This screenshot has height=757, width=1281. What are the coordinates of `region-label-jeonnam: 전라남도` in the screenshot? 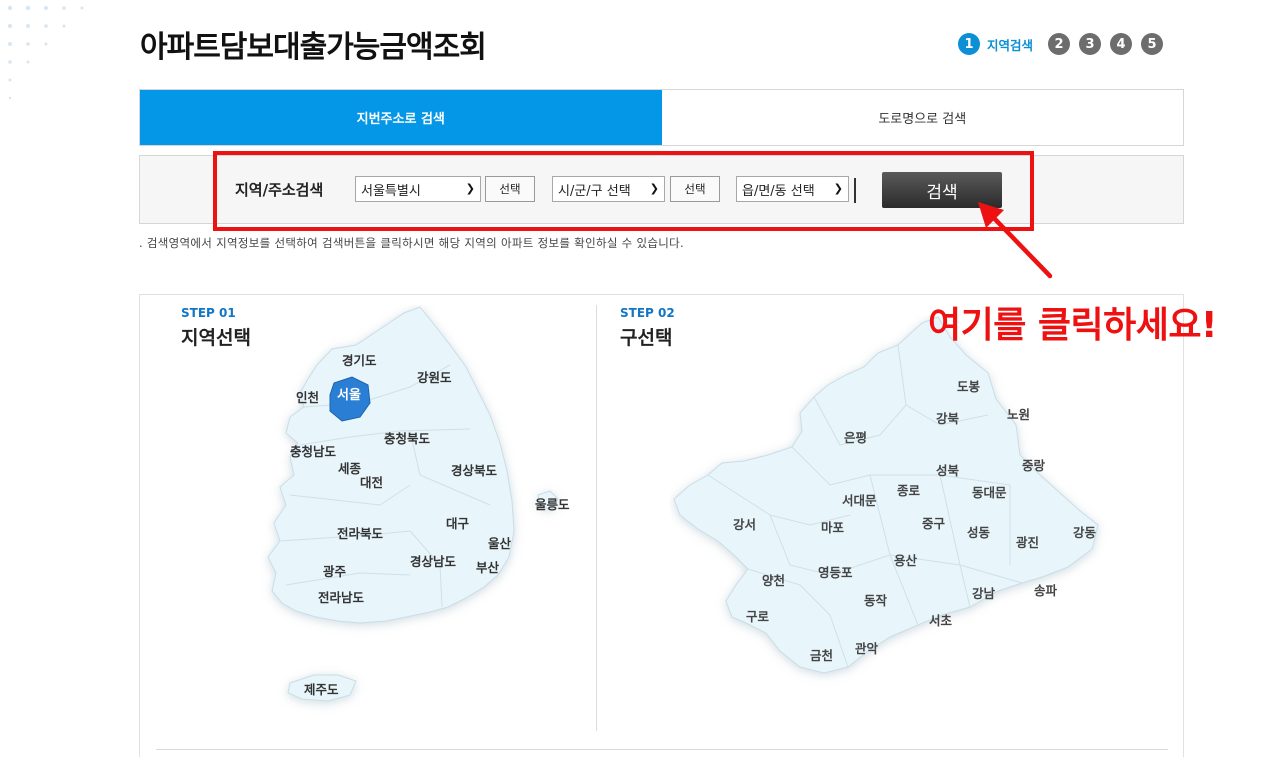 It's located at (341, 597).